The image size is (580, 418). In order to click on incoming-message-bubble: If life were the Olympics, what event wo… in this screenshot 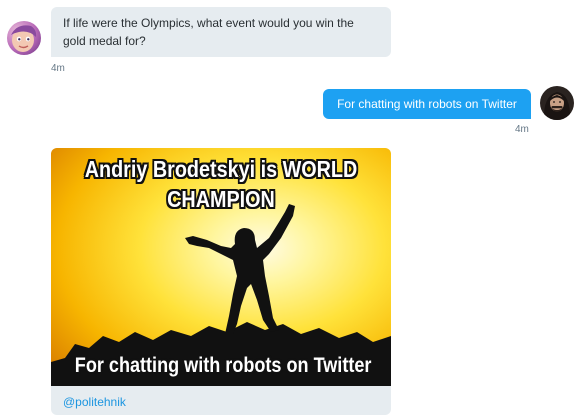, I will do `click(221, 32)`.